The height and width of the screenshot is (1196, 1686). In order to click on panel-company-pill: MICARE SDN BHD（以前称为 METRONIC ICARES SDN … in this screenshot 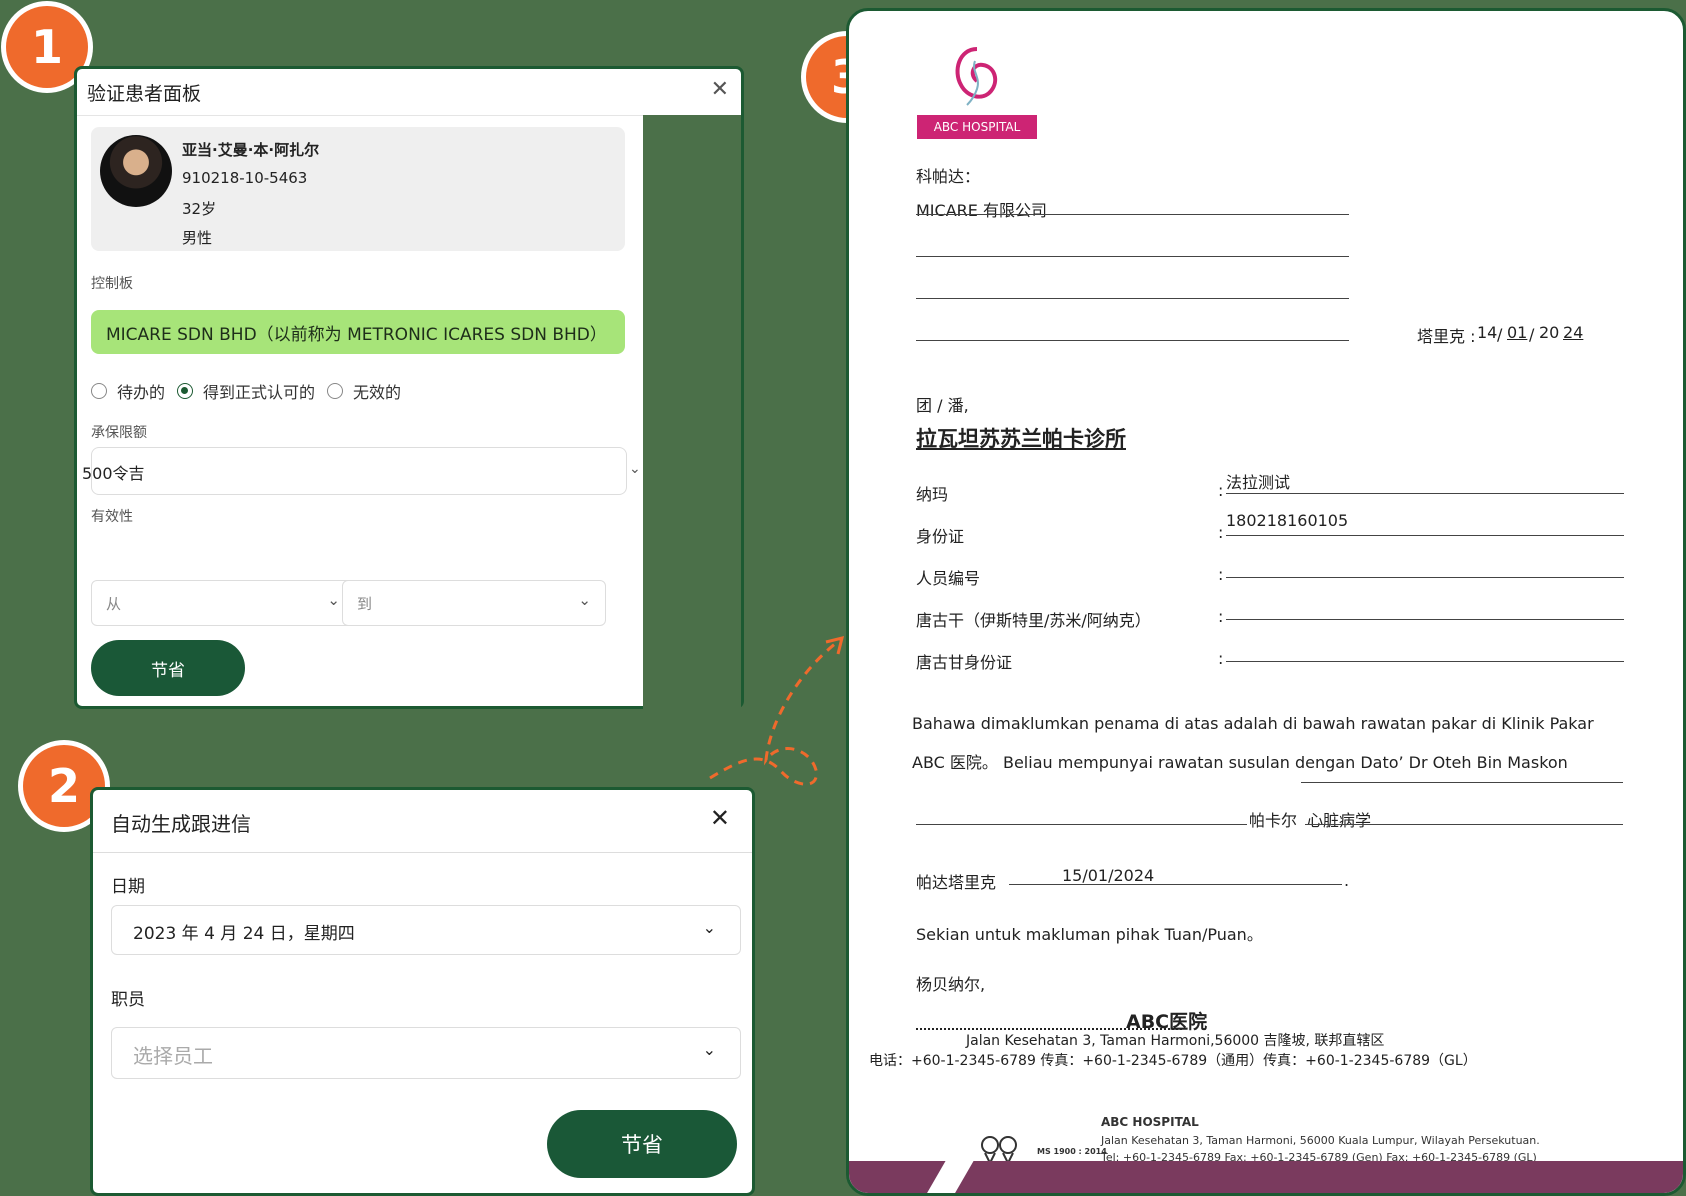, I will do `click(358, 332)`.